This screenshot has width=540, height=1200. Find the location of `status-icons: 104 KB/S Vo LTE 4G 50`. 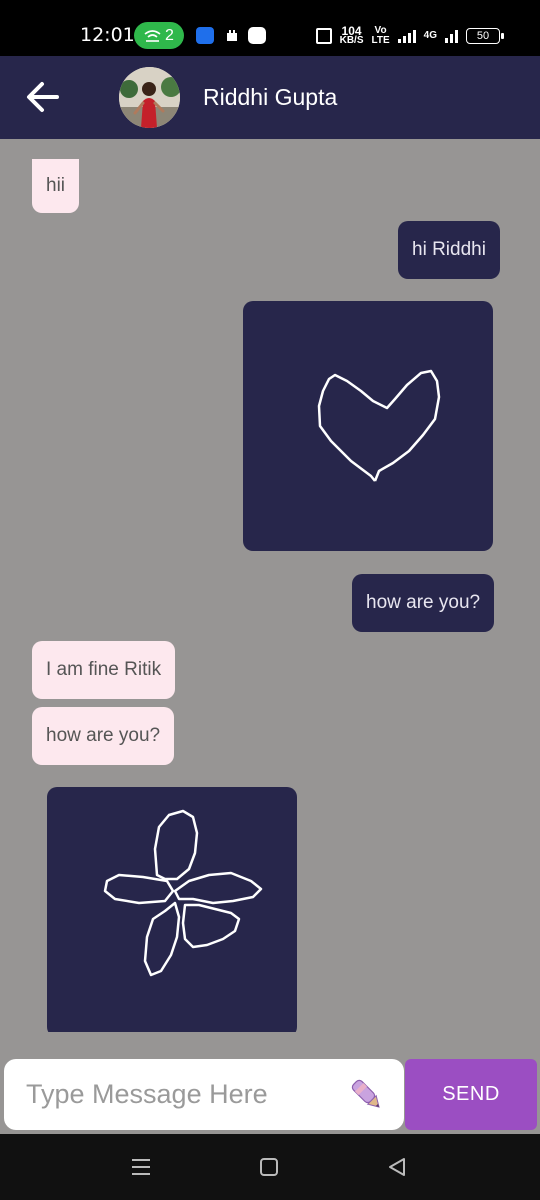

status-icons: 104 KB/S Vo LTE 4G 50 is located at coordinates (409, 35).